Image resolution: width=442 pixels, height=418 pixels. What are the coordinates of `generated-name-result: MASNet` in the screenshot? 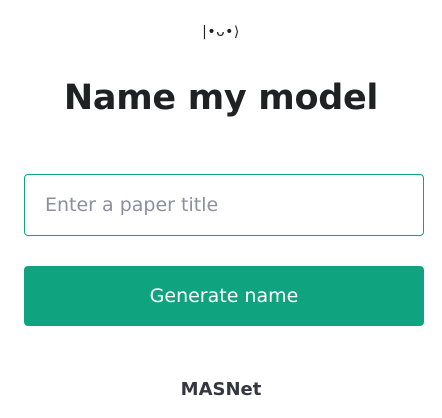 It's located at (221, 389).